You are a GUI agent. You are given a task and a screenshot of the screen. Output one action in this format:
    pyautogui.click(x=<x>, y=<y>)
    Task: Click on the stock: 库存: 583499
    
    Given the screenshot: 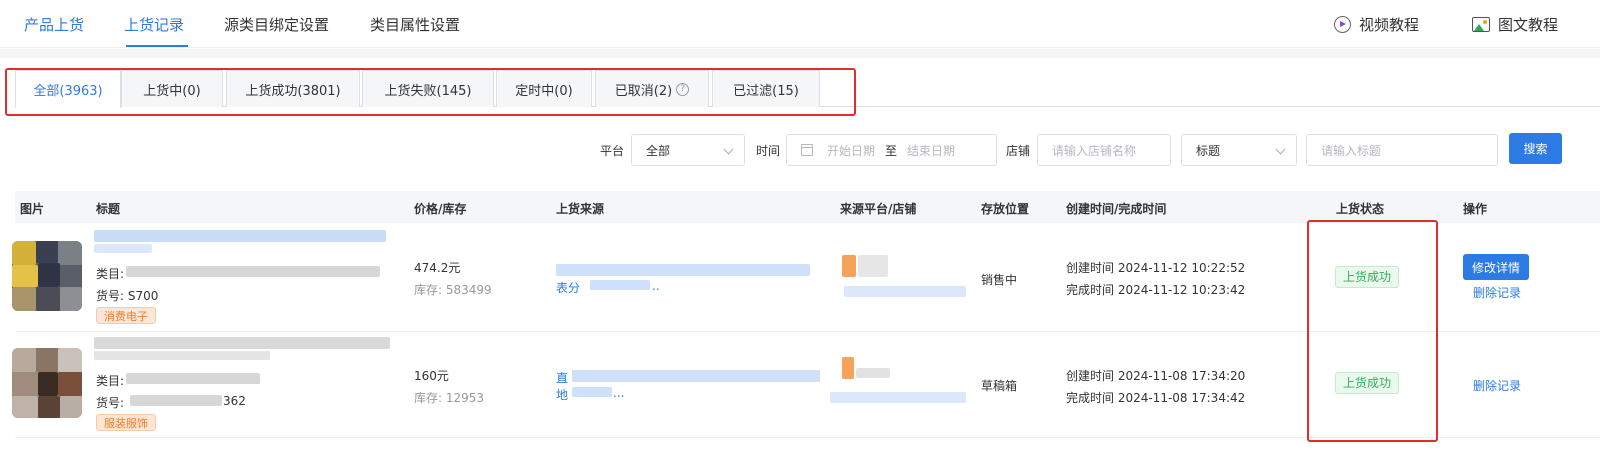 What is the action you would take?
    pyautogui.click(x=453, y=290)
    